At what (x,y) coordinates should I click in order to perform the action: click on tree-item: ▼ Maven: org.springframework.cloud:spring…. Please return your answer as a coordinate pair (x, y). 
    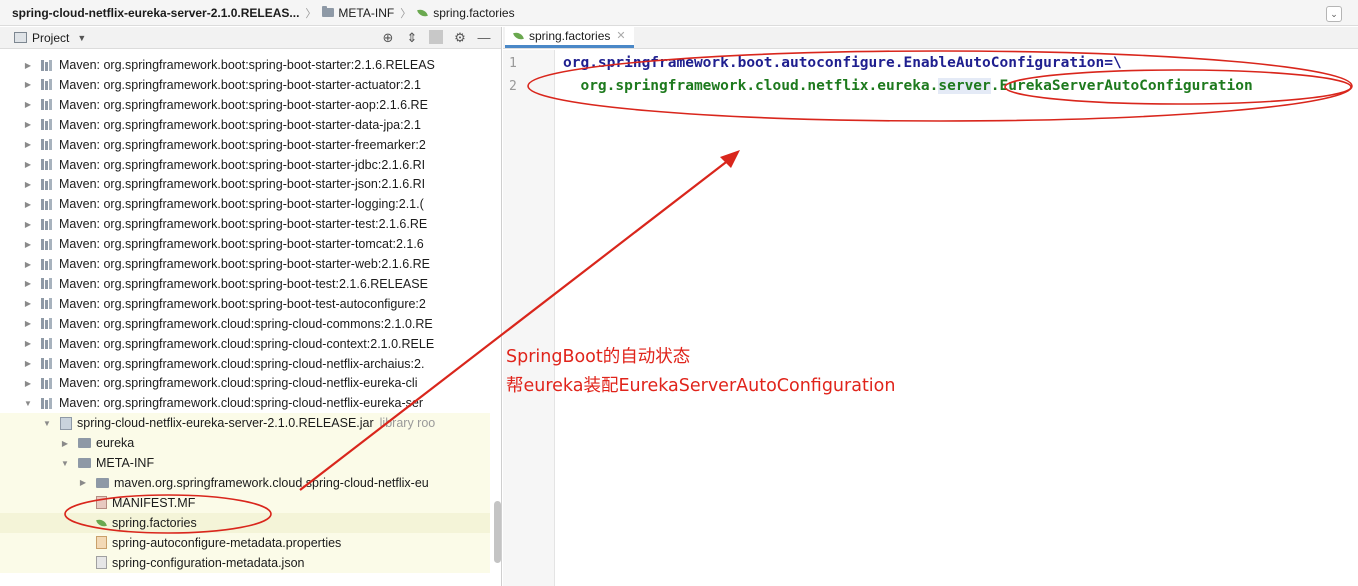
    Looking at the image, I should click on (245, 403).